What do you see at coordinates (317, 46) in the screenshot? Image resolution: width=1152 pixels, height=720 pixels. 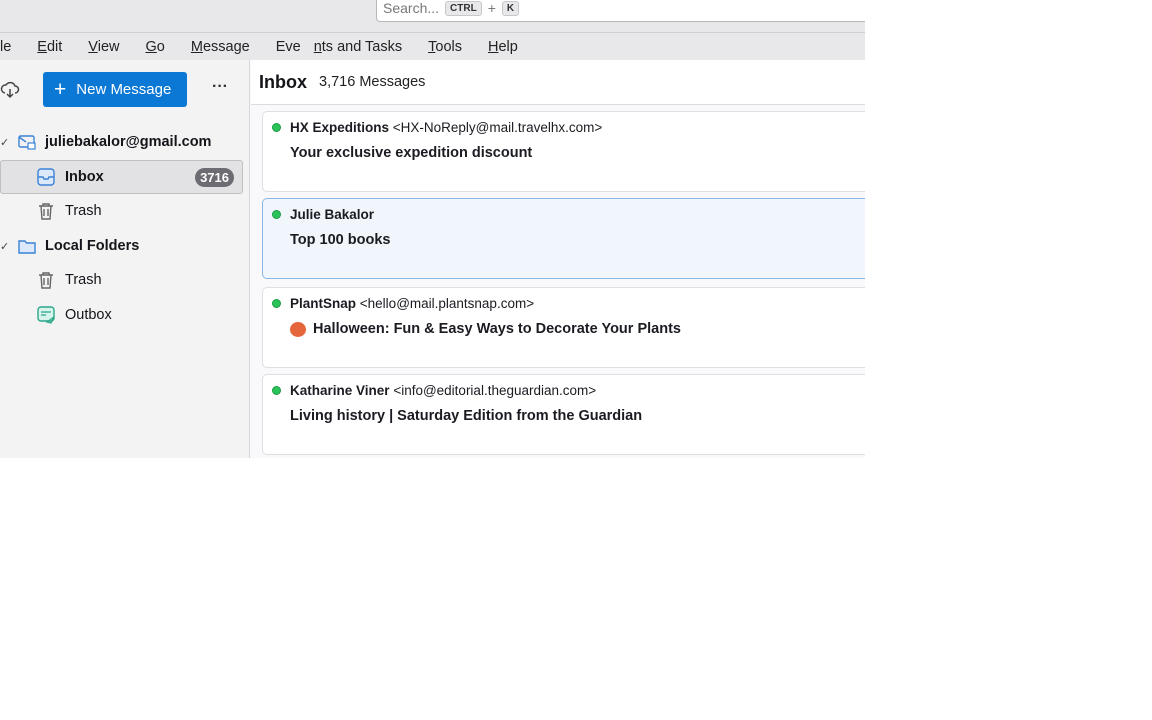 I see `menu-accel: n` at bounding box center [317, 46].